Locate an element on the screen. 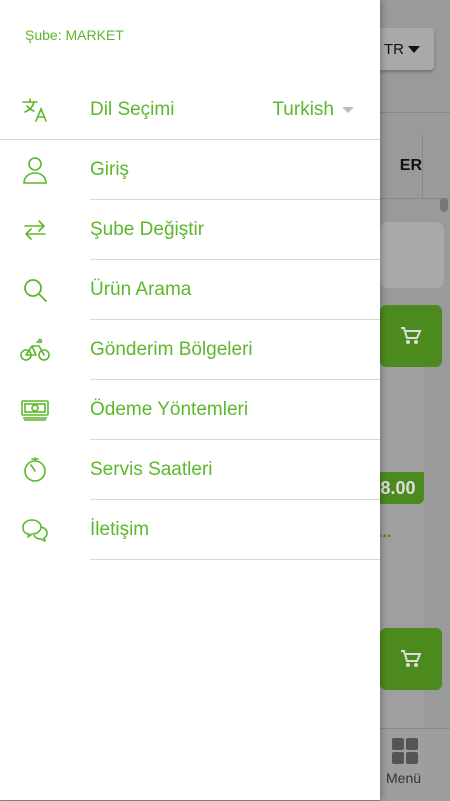 The height and width of the screenshot is (801, 450). menu-item-label: Giriş is located at coordinates (110, 169).